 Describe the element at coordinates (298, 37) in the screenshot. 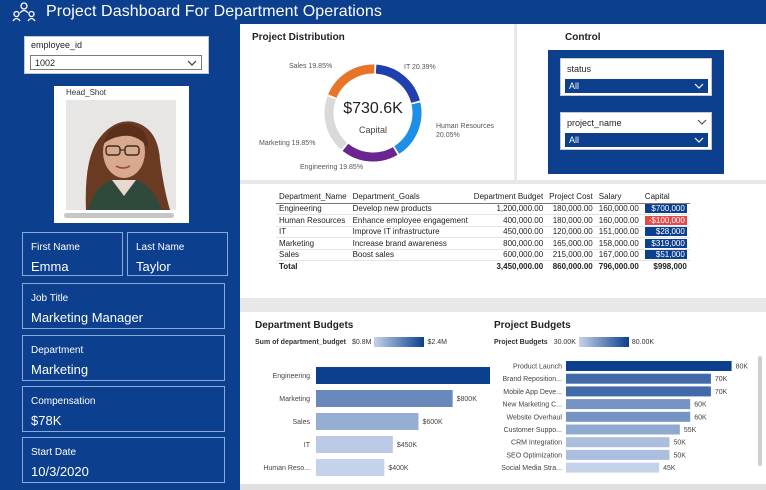

I see `project-distribution-title: Project Distribution` at that location.